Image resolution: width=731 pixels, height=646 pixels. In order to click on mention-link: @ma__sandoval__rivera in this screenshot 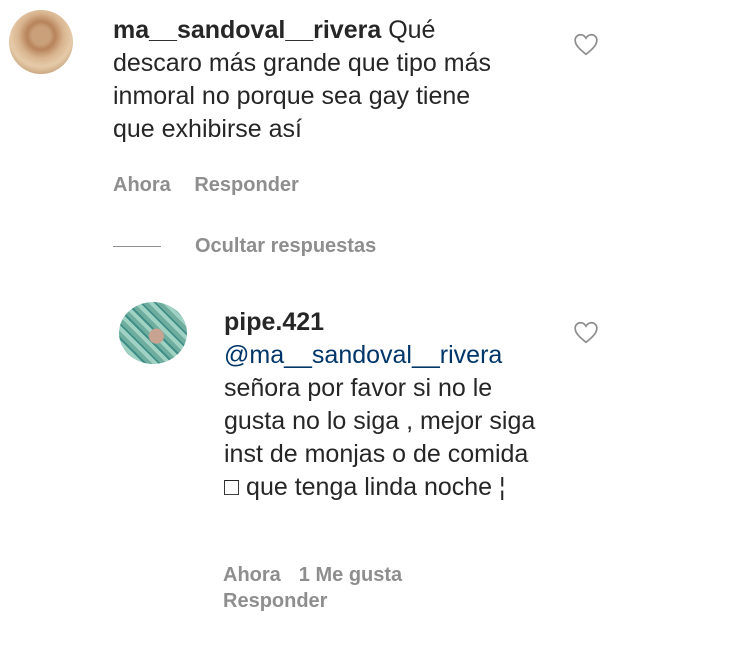, I will do `click(363, 355)`.